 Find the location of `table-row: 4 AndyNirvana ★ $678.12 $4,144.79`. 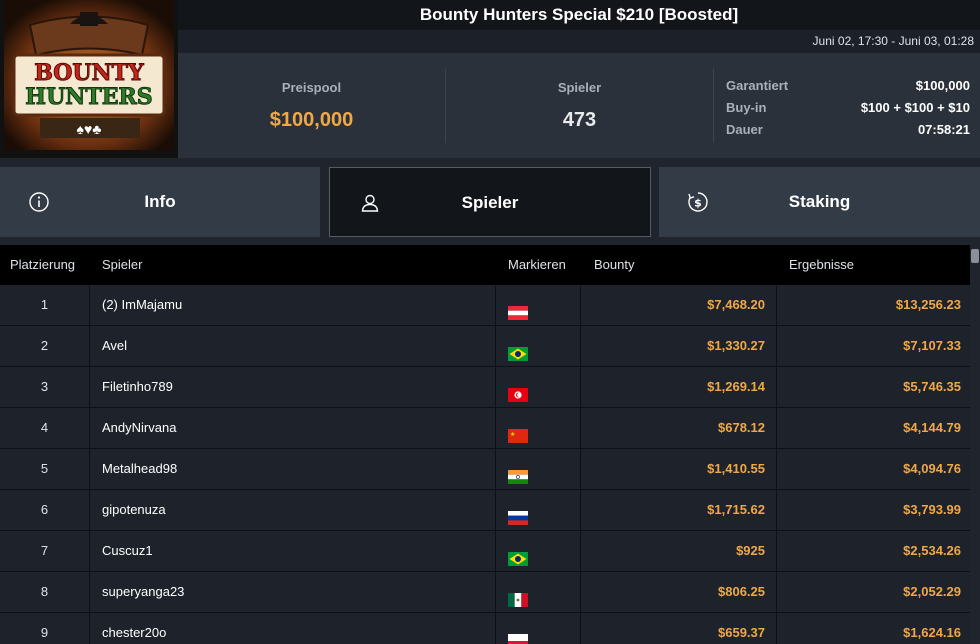

table-row: 4 AndyNirvana ★ $678.12 $4,144.79 is located at coordinates (485, 428).